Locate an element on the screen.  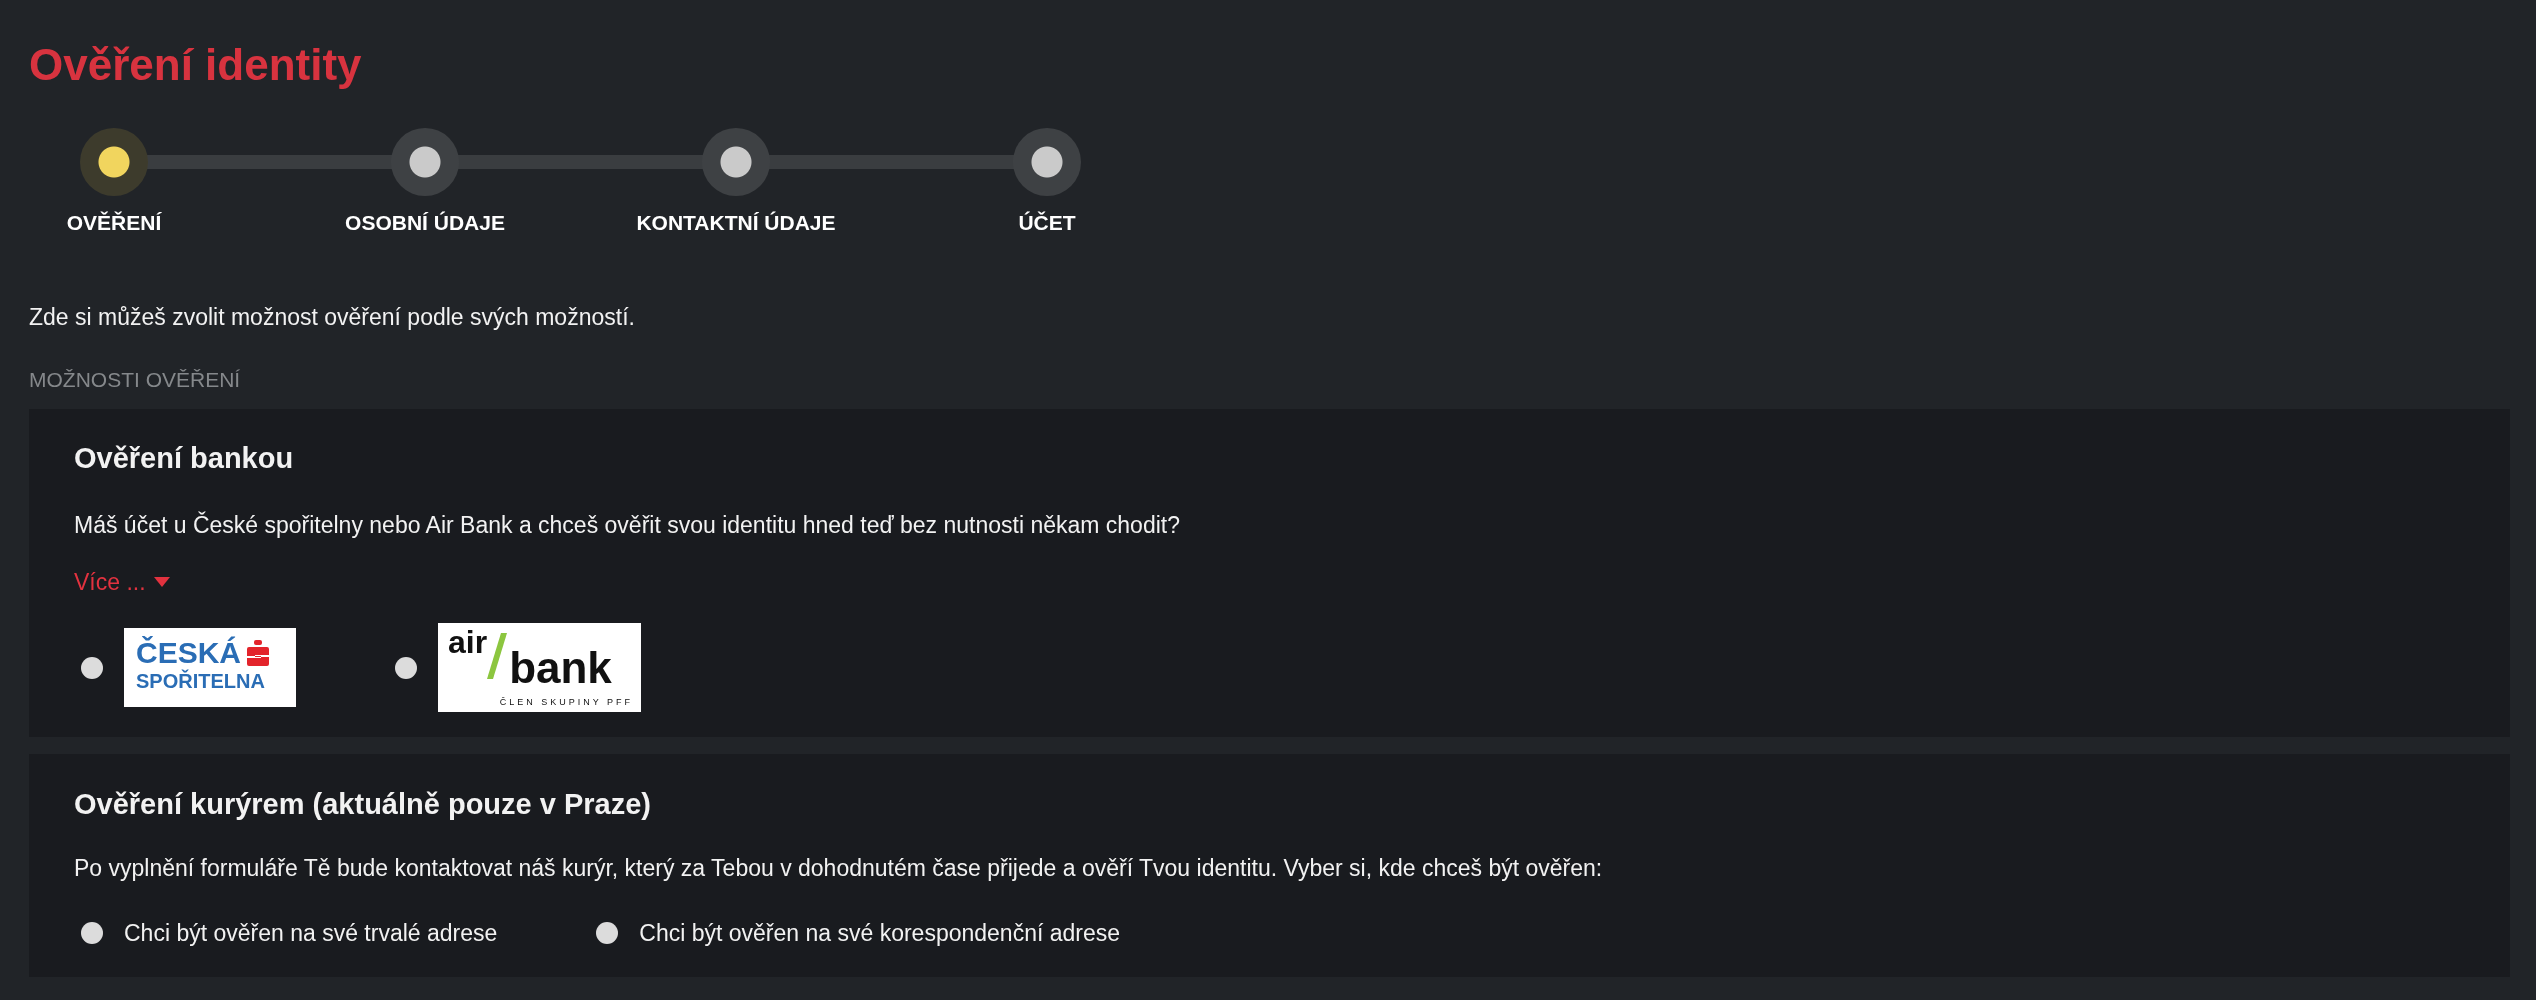
card-description: Máš účet u České spořitelny nebo Air Bank a chceš ověřit svou identitu hned teď bez nutnosti někam chodit? is located at coordinates (627, 525).